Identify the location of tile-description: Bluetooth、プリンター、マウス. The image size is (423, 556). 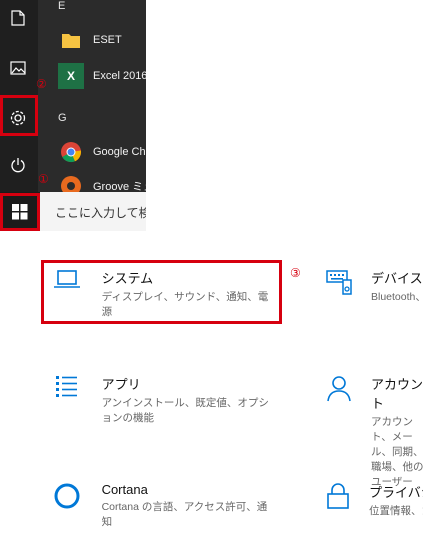
(397, 297).